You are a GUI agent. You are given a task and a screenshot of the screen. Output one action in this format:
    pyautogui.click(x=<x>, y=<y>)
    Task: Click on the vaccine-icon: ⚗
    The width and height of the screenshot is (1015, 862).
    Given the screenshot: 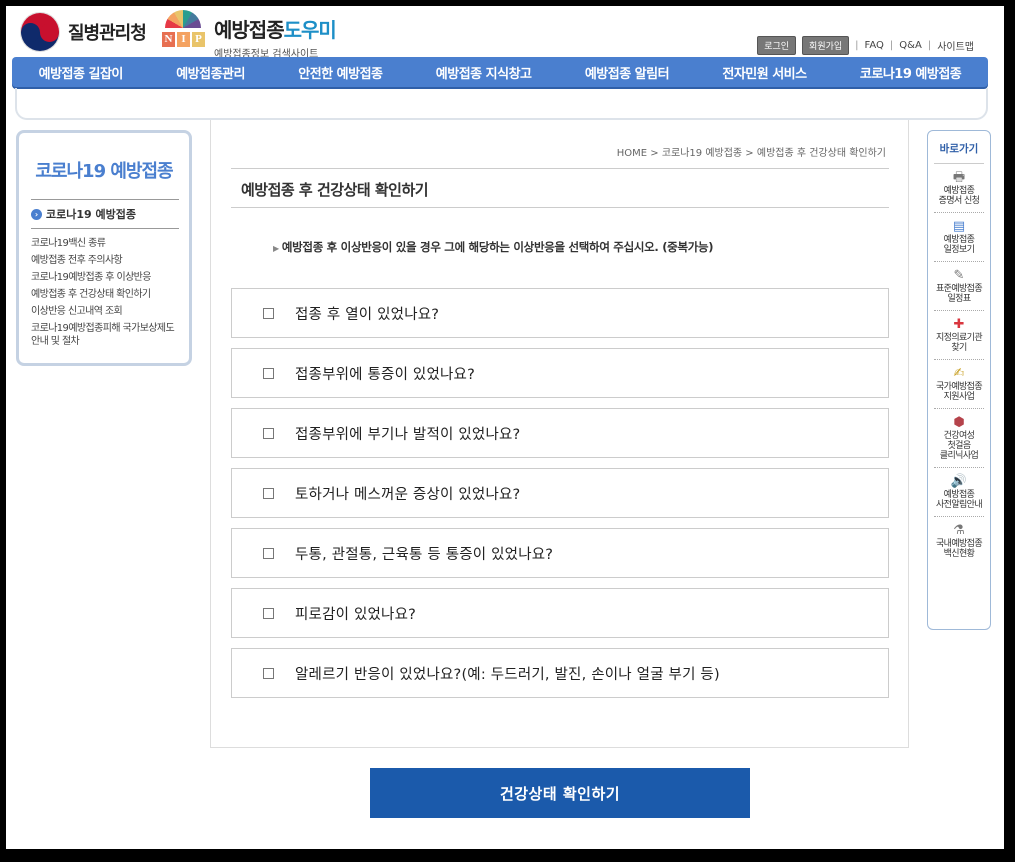 What is the action you would take?
    pyautogui.click(x=959, y=530)
    